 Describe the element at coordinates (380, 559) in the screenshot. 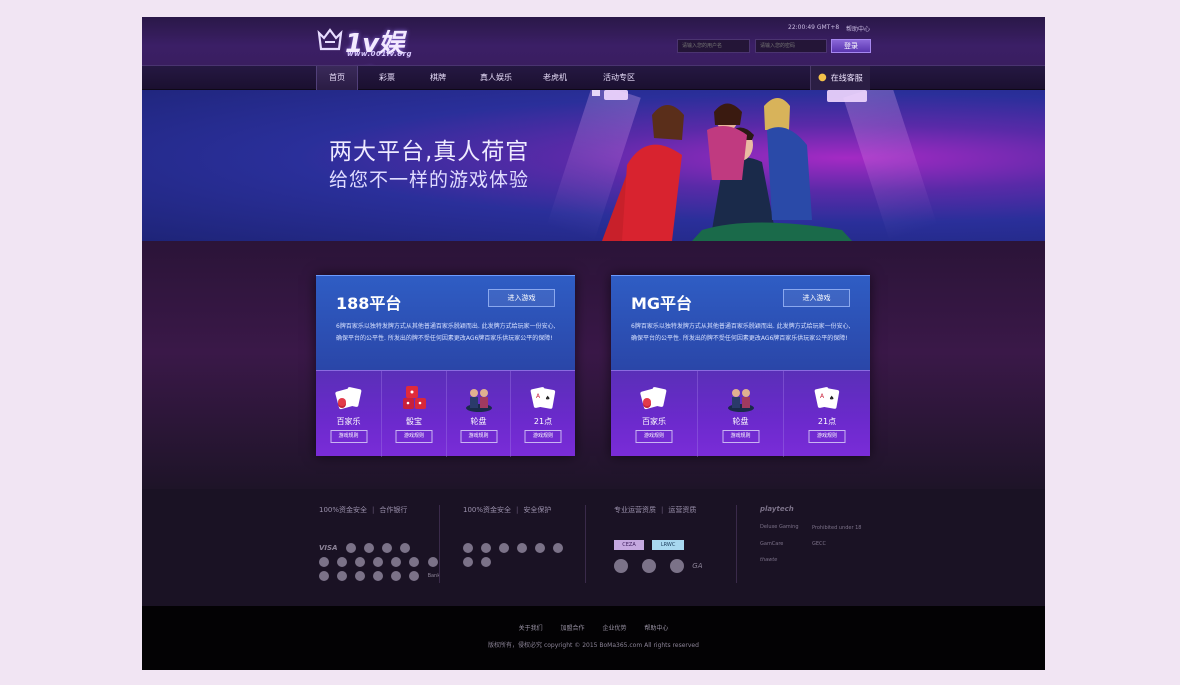

I see `bank-logos-row` at that location.